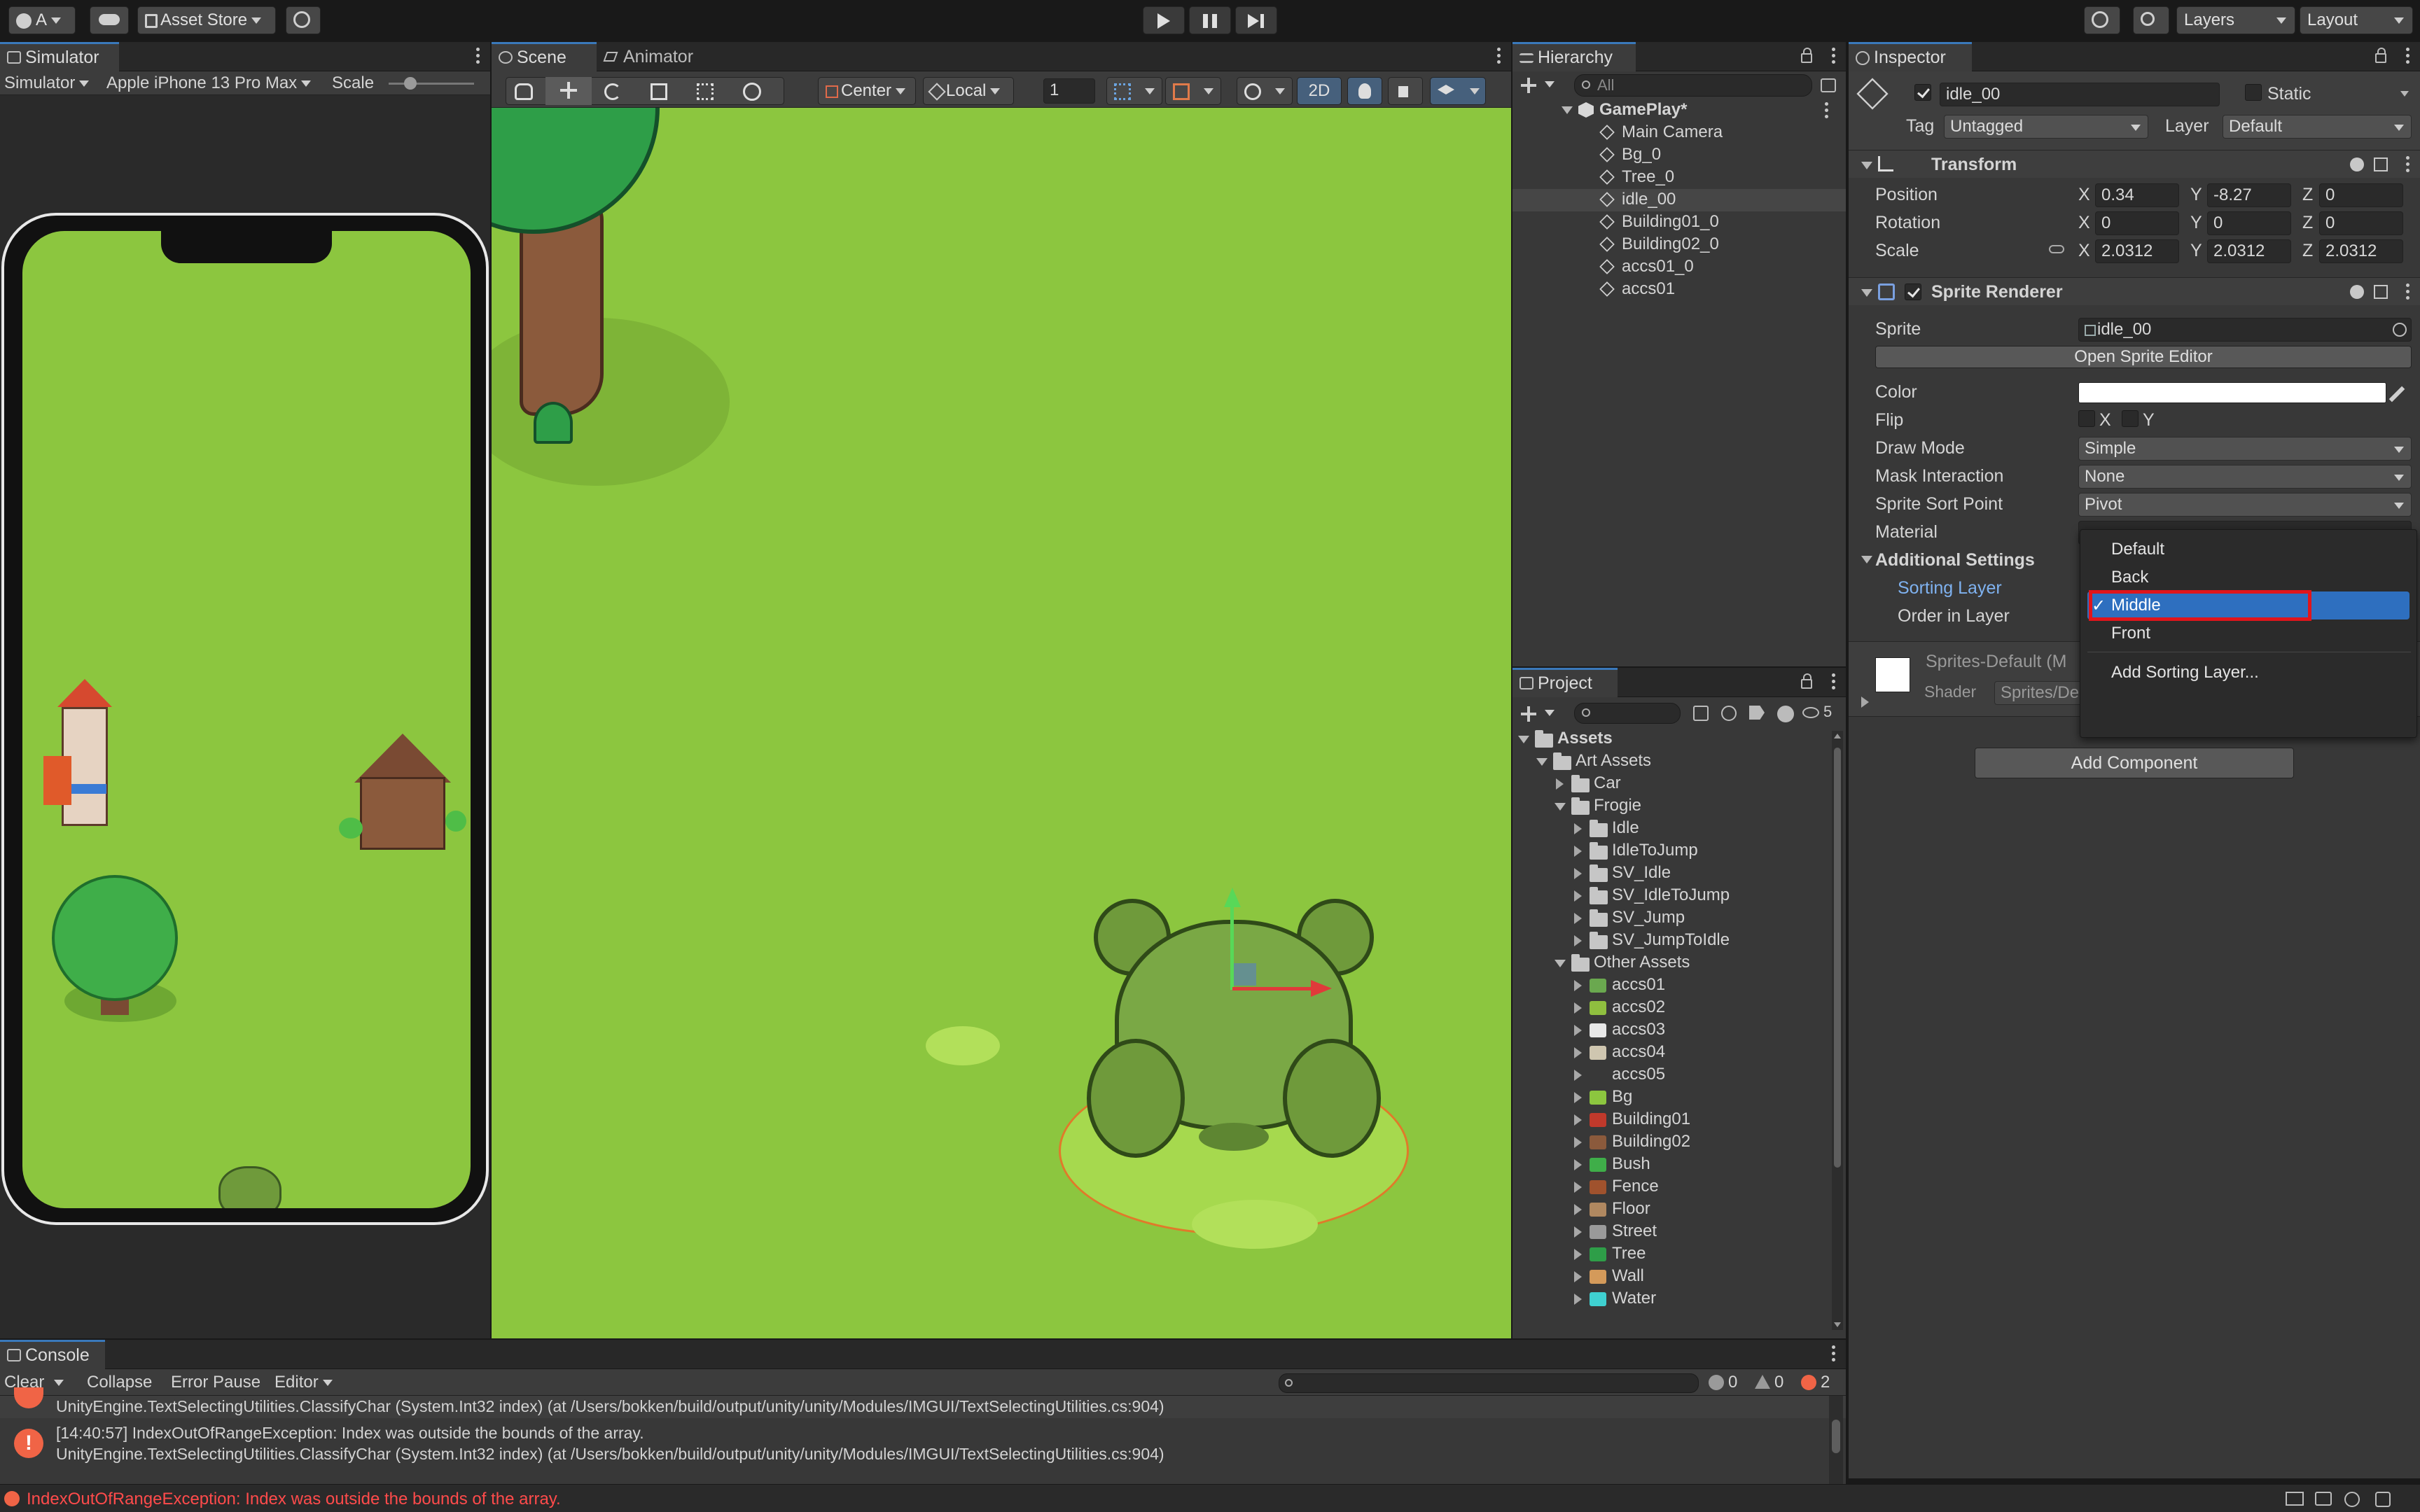  Describe the element at coordinates (1727, 1382) in the screenshot. I see `log-count-toggle: 0` at that location.